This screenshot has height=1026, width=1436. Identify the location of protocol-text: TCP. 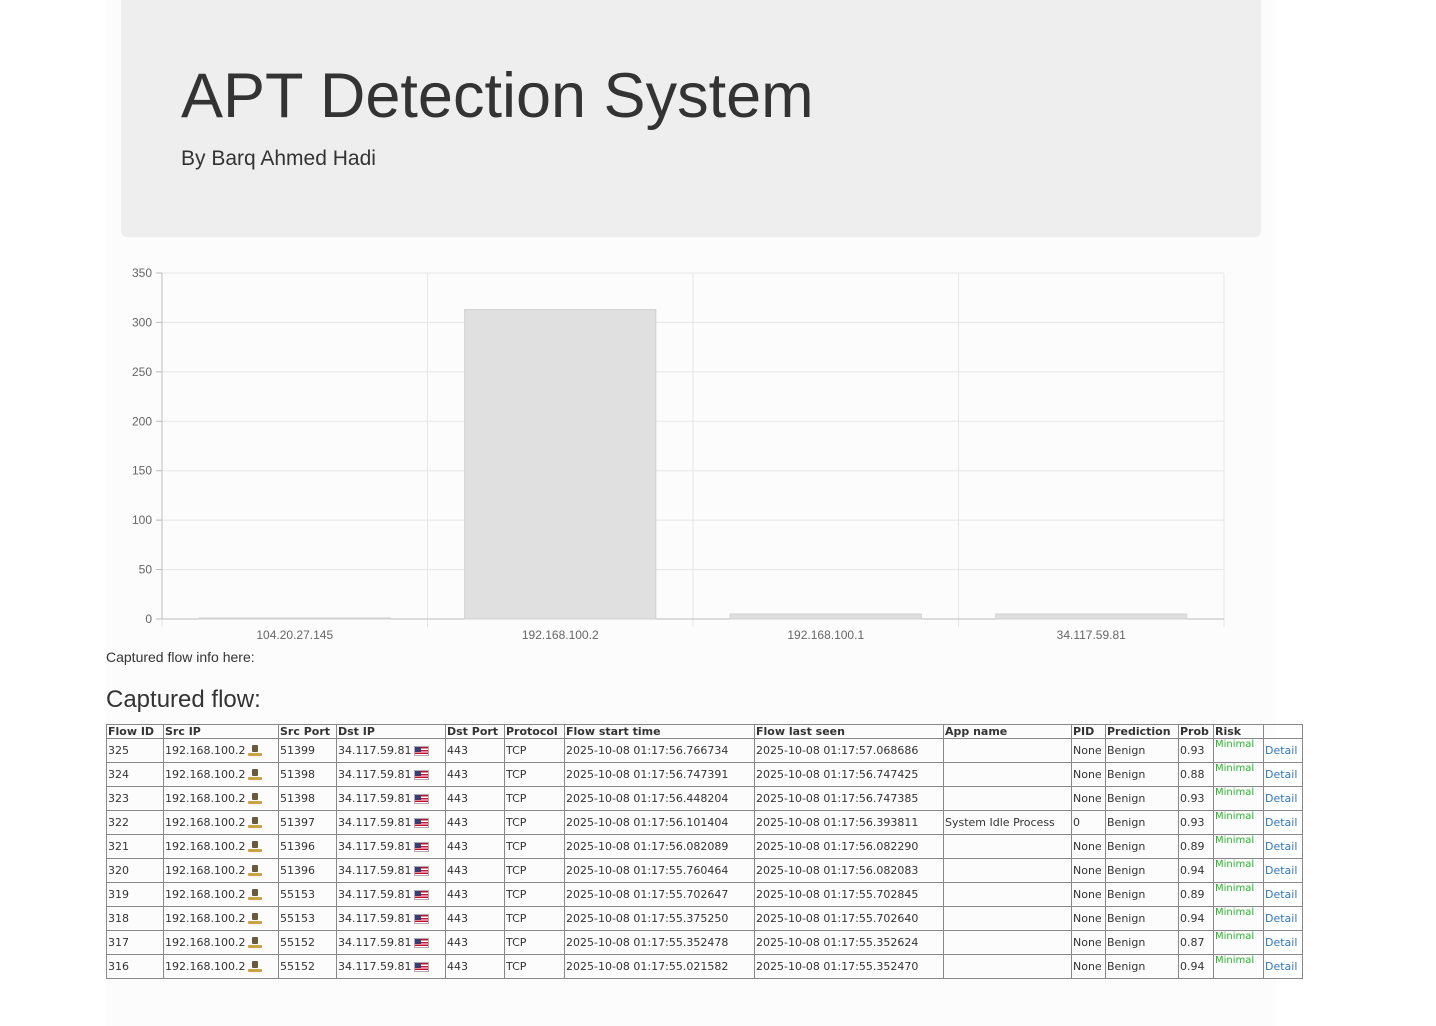
(516, 966).